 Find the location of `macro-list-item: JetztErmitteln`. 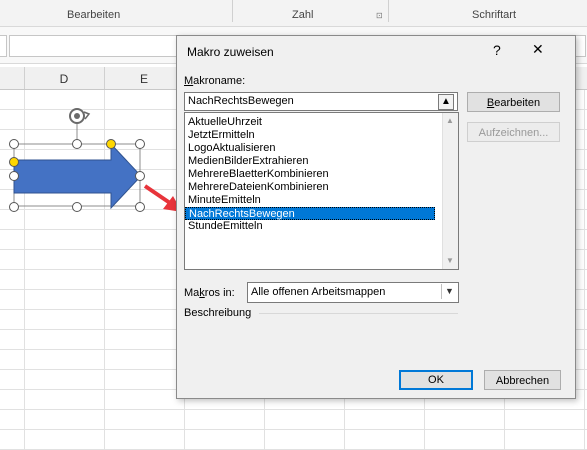

macro-list-item: JetztErmitteln is located at coordinates (311, 135).